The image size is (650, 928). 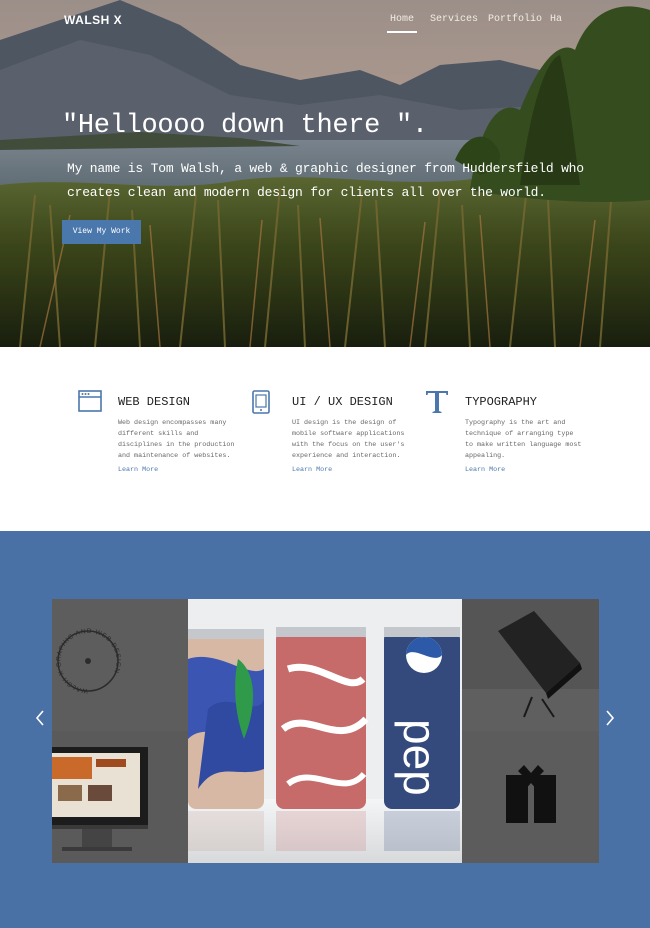 I want to click on portfolio-item-cans: pep, so click(x=325, y=731).